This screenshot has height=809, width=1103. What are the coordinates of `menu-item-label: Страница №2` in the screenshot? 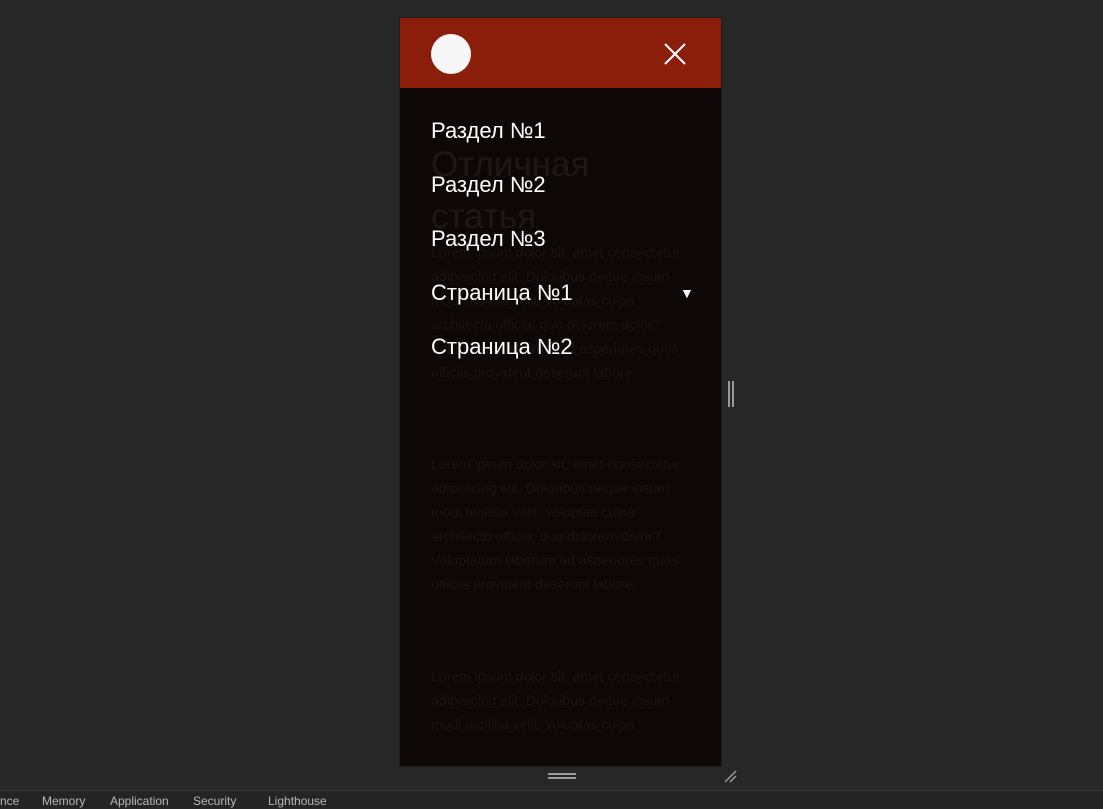 It's located at (502, 346).